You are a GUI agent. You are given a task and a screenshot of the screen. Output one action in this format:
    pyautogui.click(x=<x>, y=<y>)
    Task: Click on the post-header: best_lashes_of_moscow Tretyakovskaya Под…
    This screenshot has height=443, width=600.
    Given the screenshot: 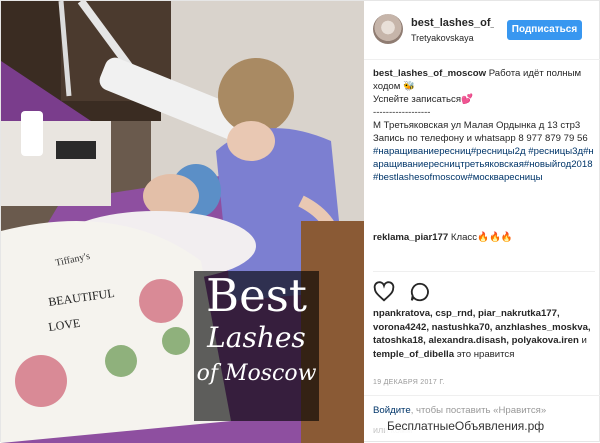 What is the action you would take?
    pyautogui.click(x=482, y=30)
    